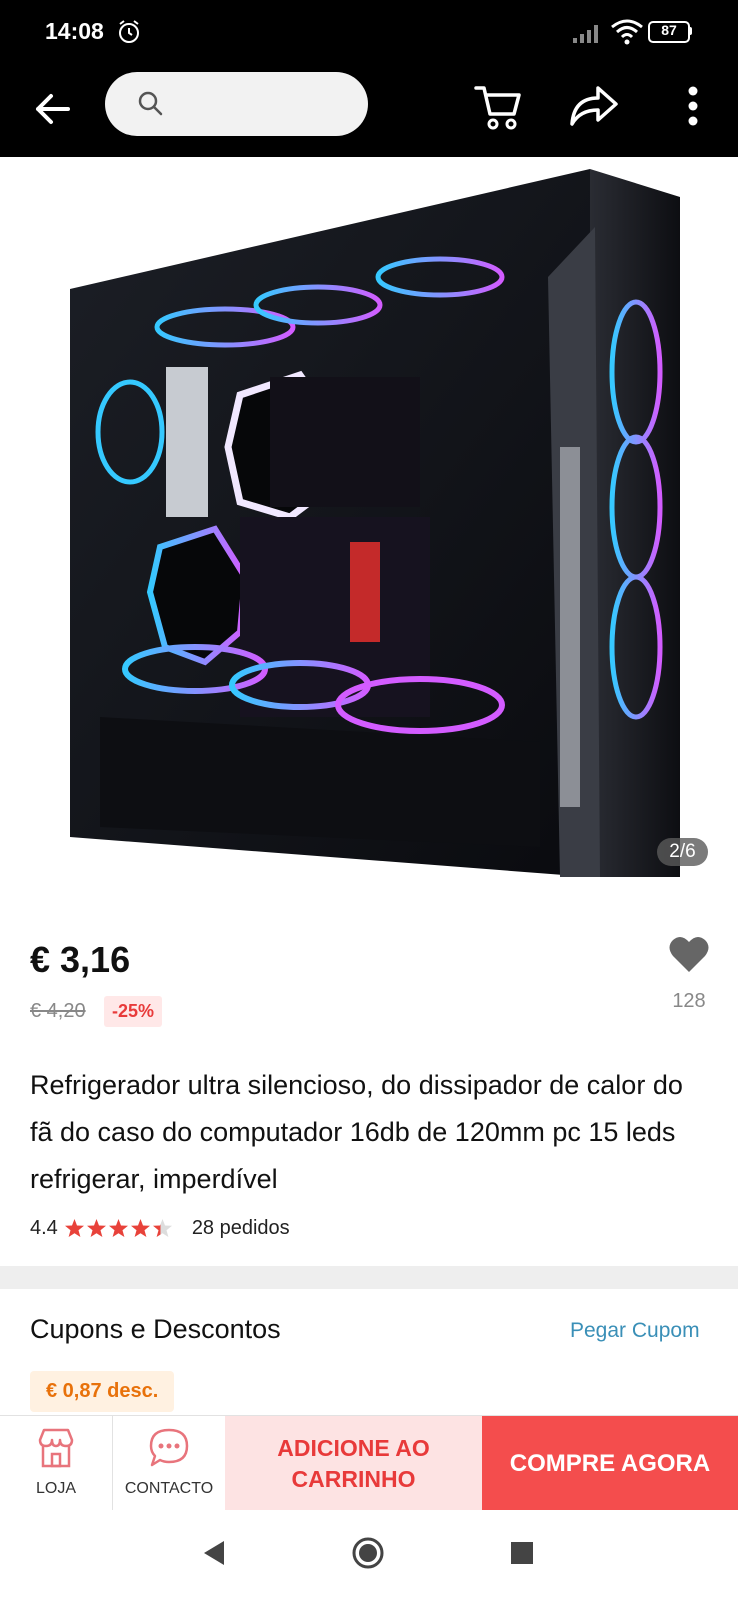 The image size is (738, 1600). What do you see at coordinates (635, 1331) in the screenshot?
I see `get-coupon-link: Pegar Cupom` at bounding box center [635, 1331].